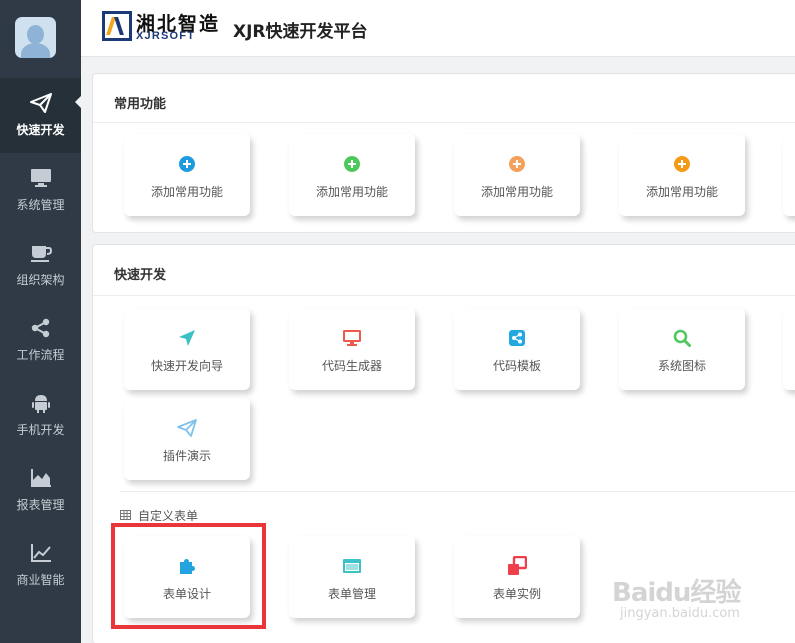  I want to click on quick-dev-wizard-button: 快速开发向导, so click(187, 349).